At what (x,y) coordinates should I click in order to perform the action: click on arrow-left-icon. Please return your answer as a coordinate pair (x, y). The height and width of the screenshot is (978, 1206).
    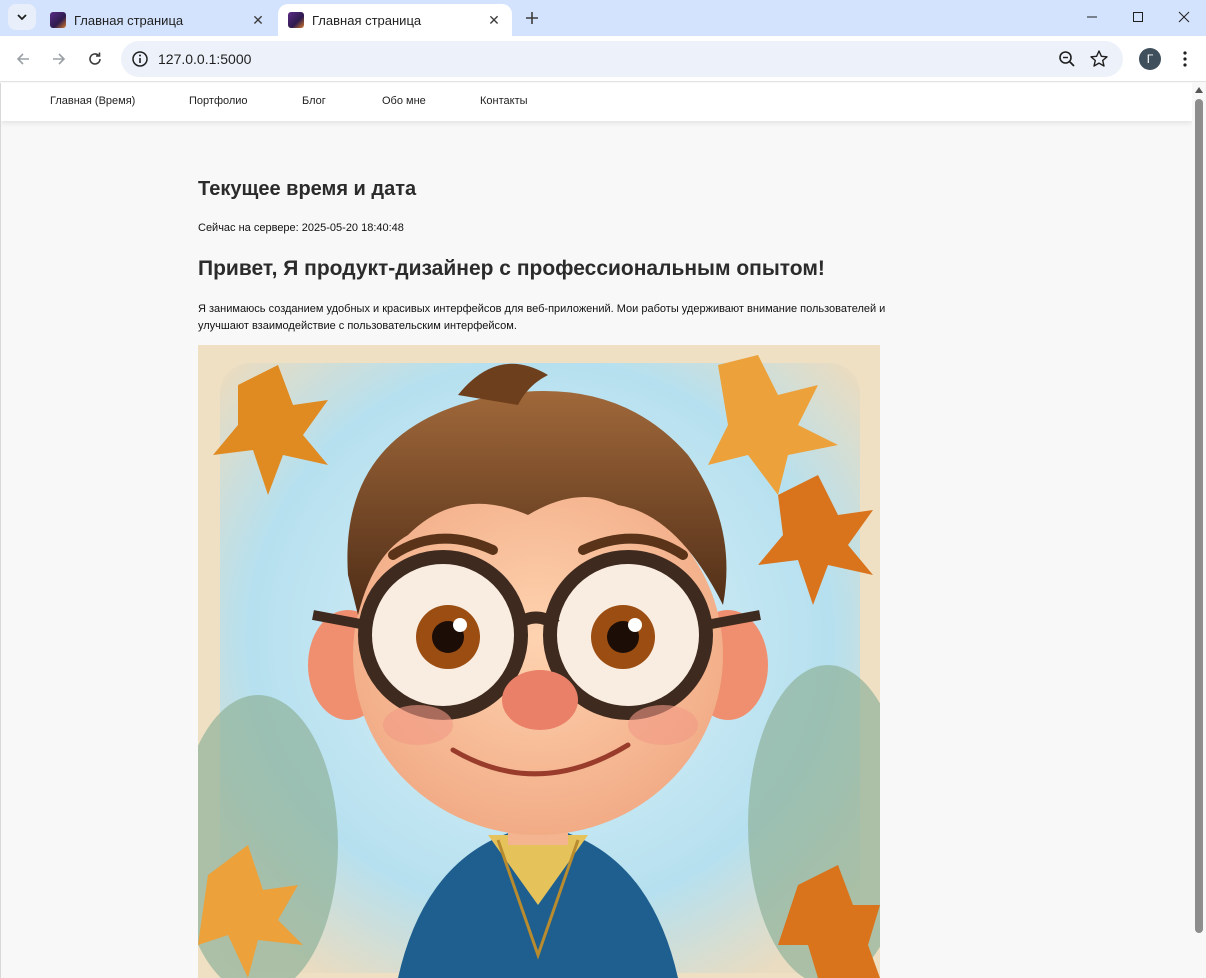
    Looking at the image, I should click on (22, 59).